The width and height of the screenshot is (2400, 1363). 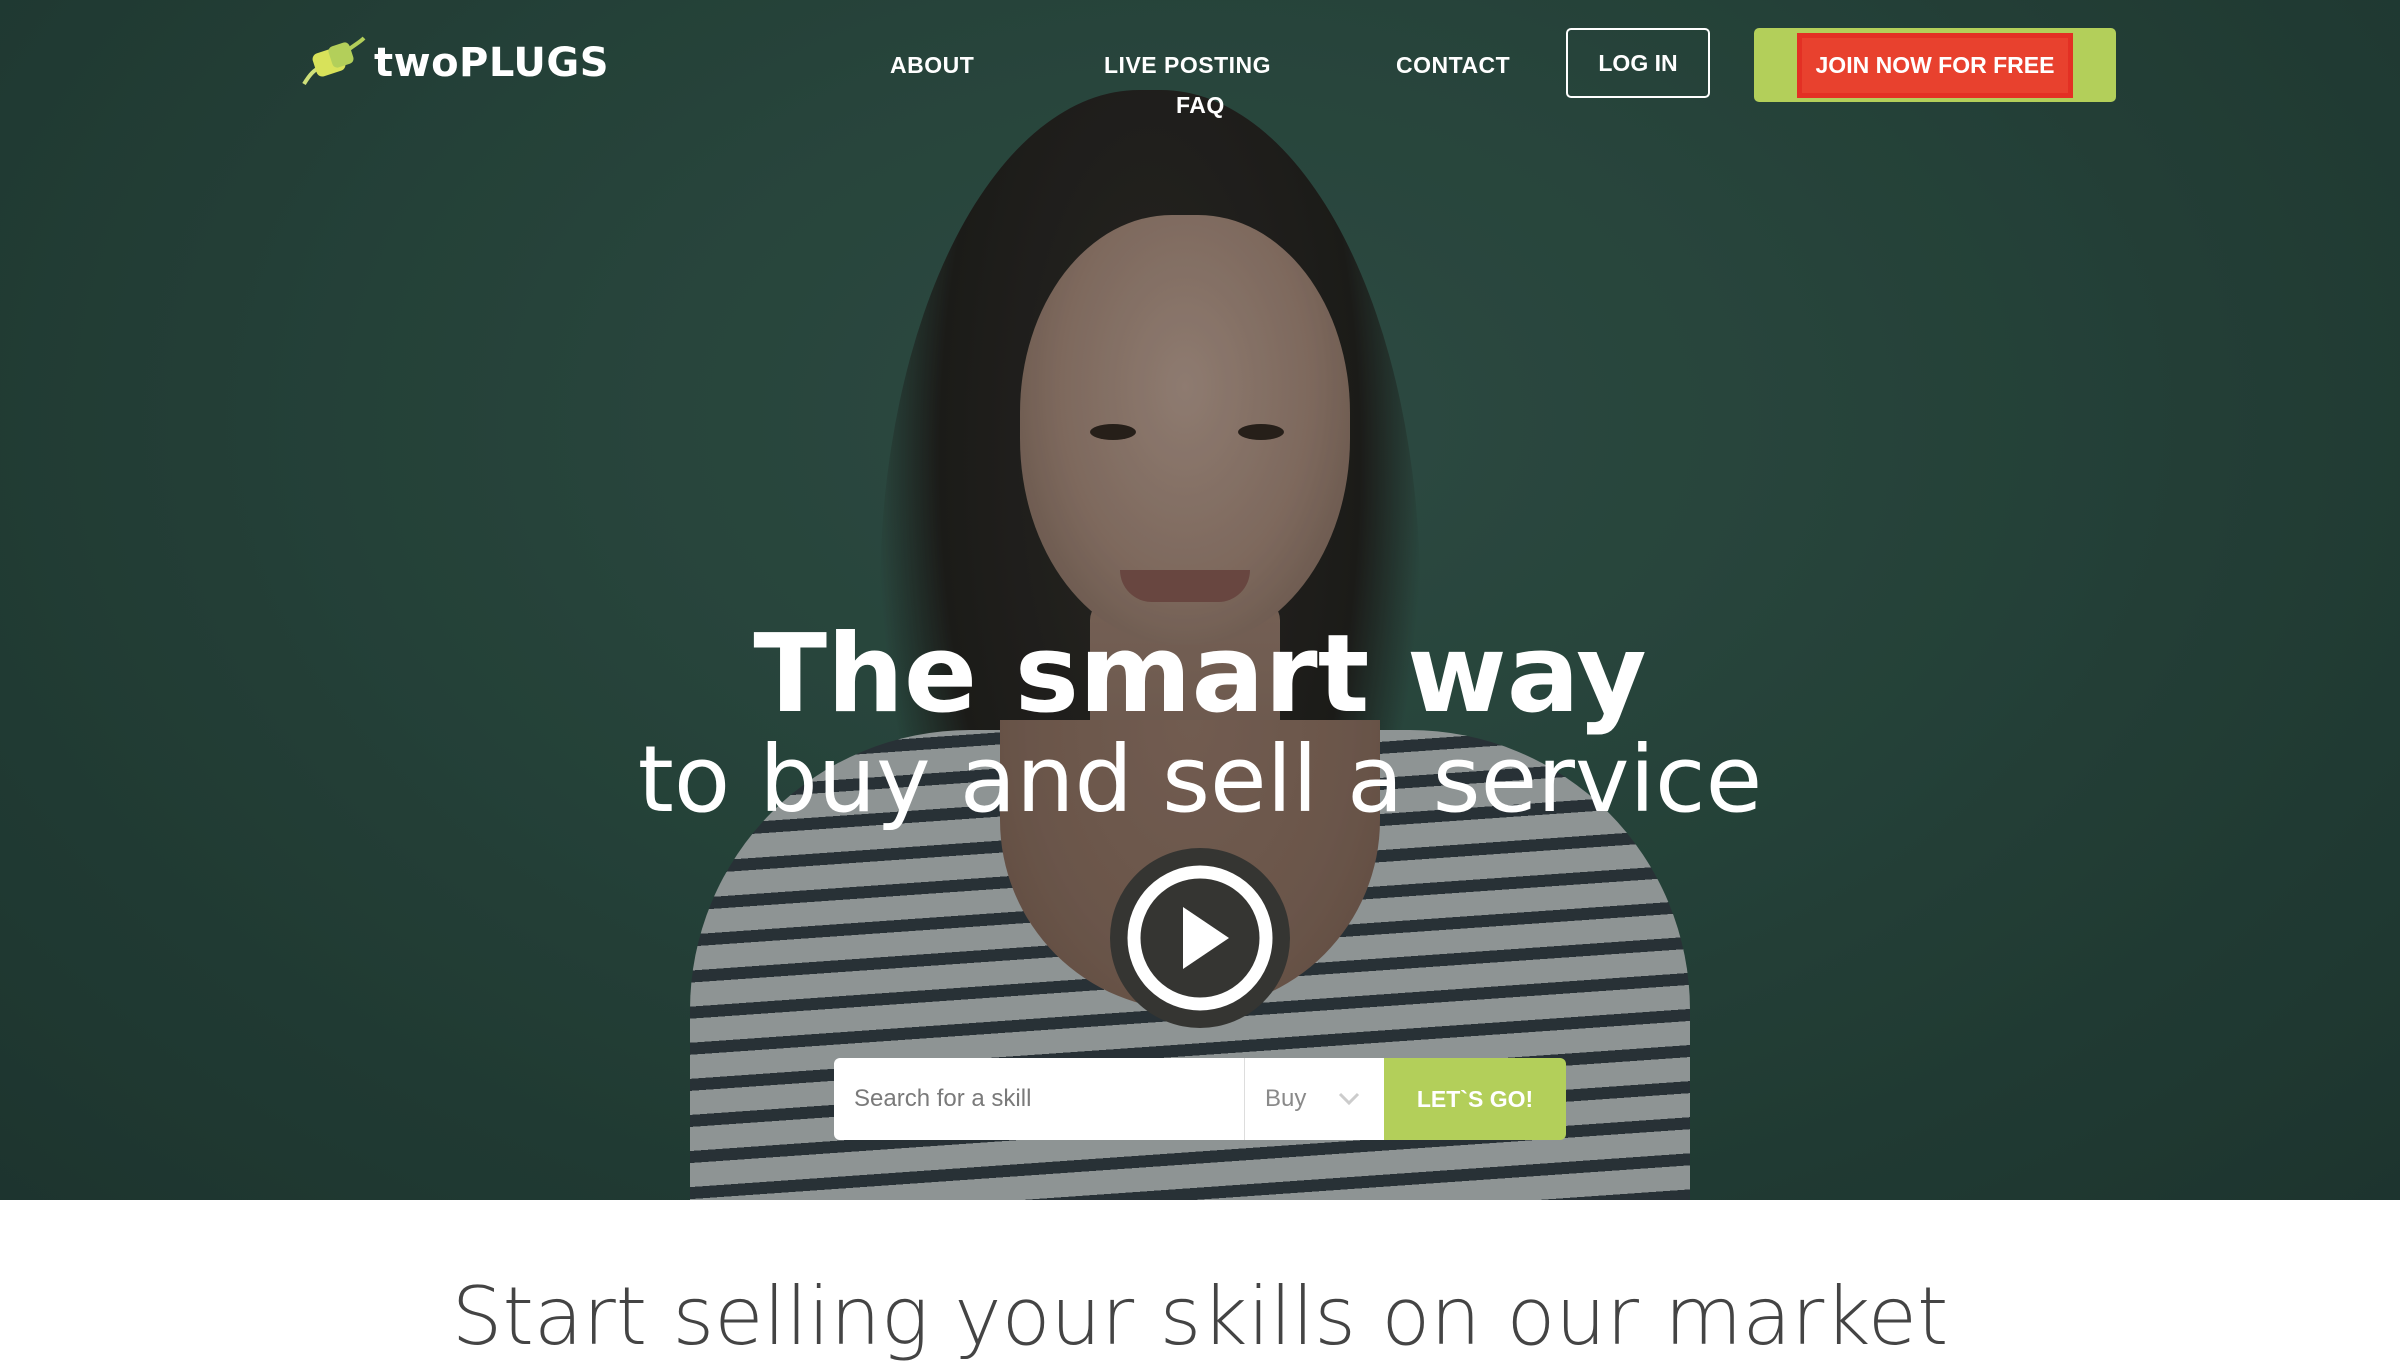 What do you see at coordinates (1200, 779) in the screenshot?
I see `hero-subtitle: to buy and sell a service` at bounding box center [1200, 779].